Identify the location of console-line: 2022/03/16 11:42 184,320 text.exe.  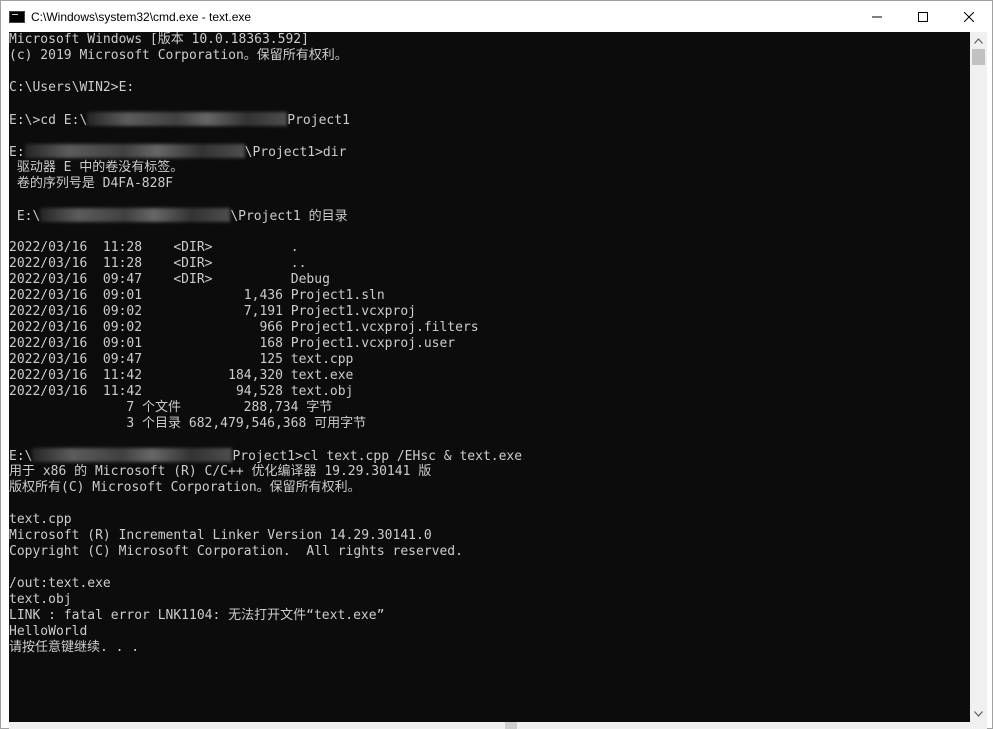
(181, 375).